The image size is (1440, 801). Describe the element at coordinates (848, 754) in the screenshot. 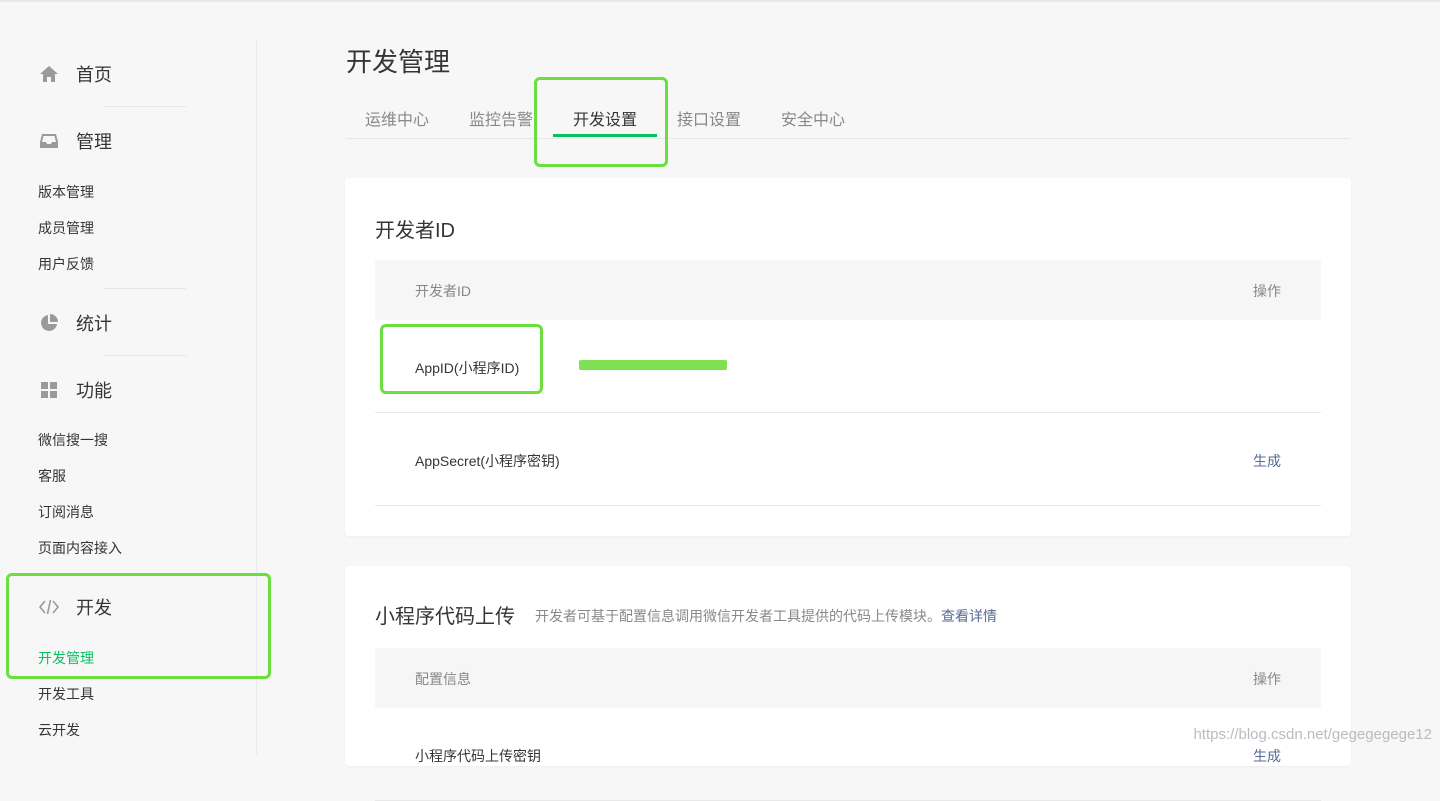

I see `table-row: 小程序代码上传密钥 生成` at that location.